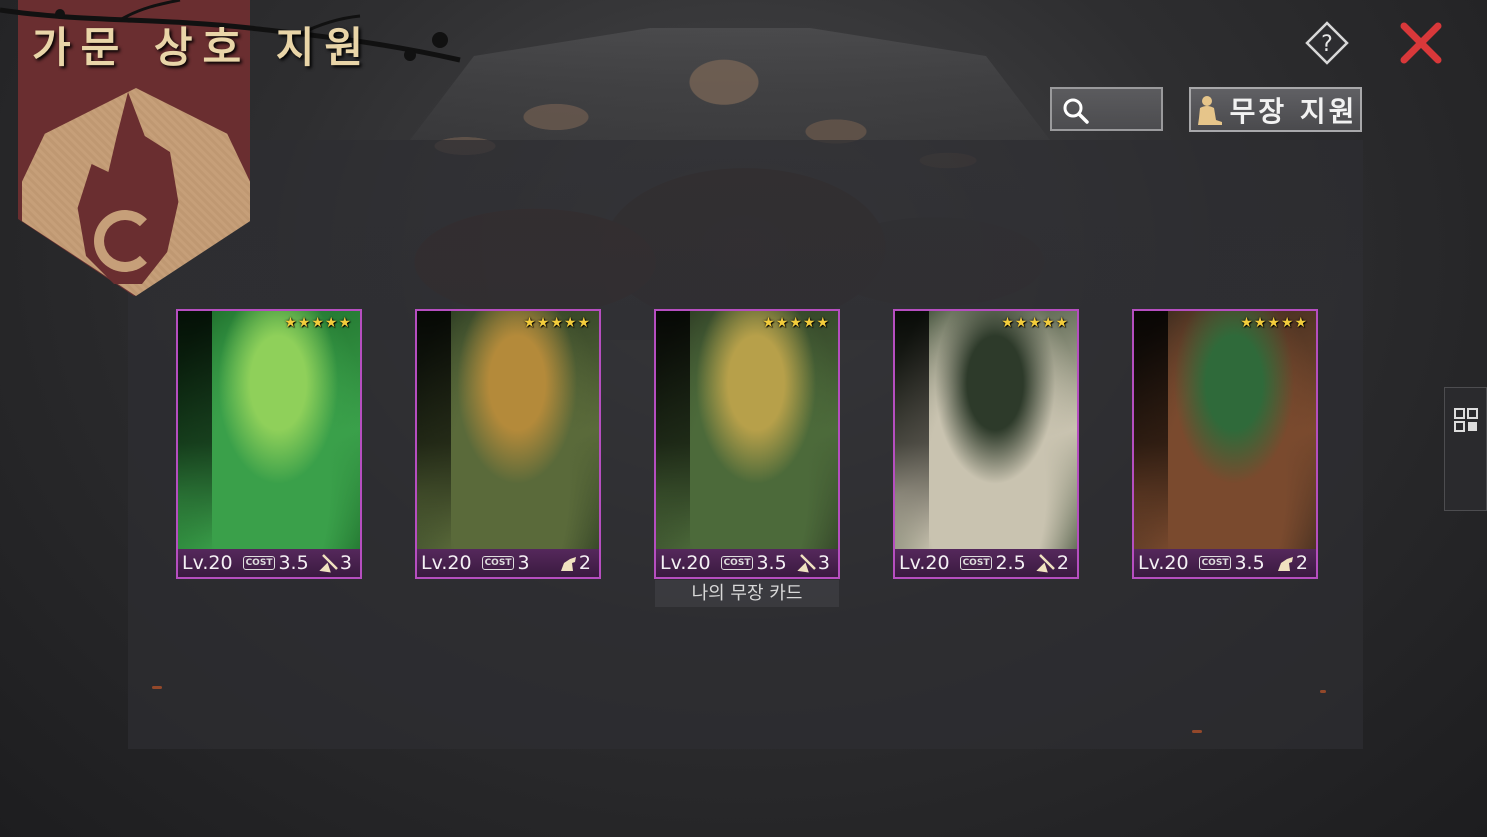 Image resolution: width=1487 pixels, height=837 pixels. I want to click on general-support-button: 무장 지원, so click(1275, 109).